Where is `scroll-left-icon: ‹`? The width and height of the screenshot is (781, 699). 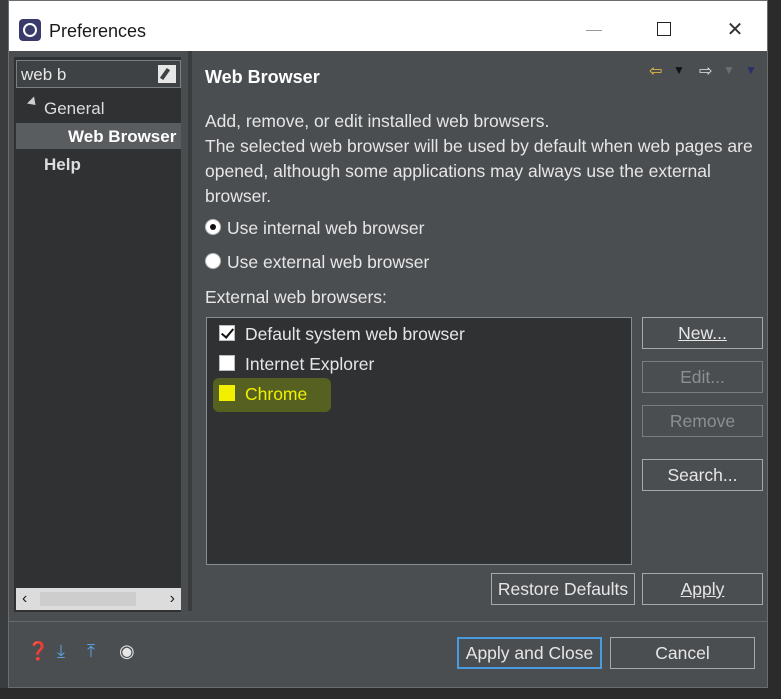 scroll-left-icon: ‹ is located at coordinates (24, 599).